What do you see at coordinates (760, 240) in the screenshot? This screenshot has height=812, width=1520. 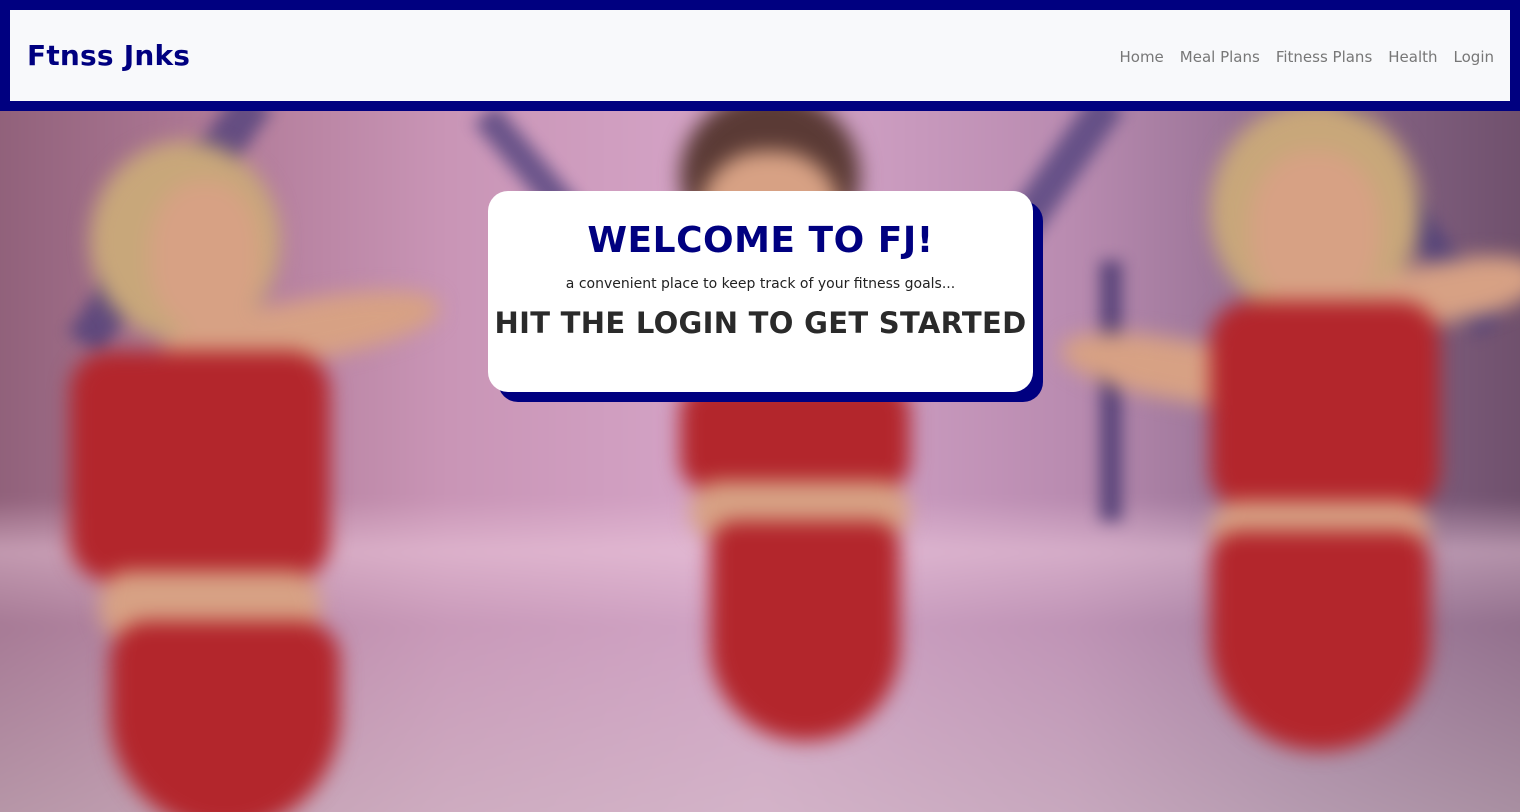 I see `welcome-title: WELCOME TO FJ!` at bounding box center [760, 240].